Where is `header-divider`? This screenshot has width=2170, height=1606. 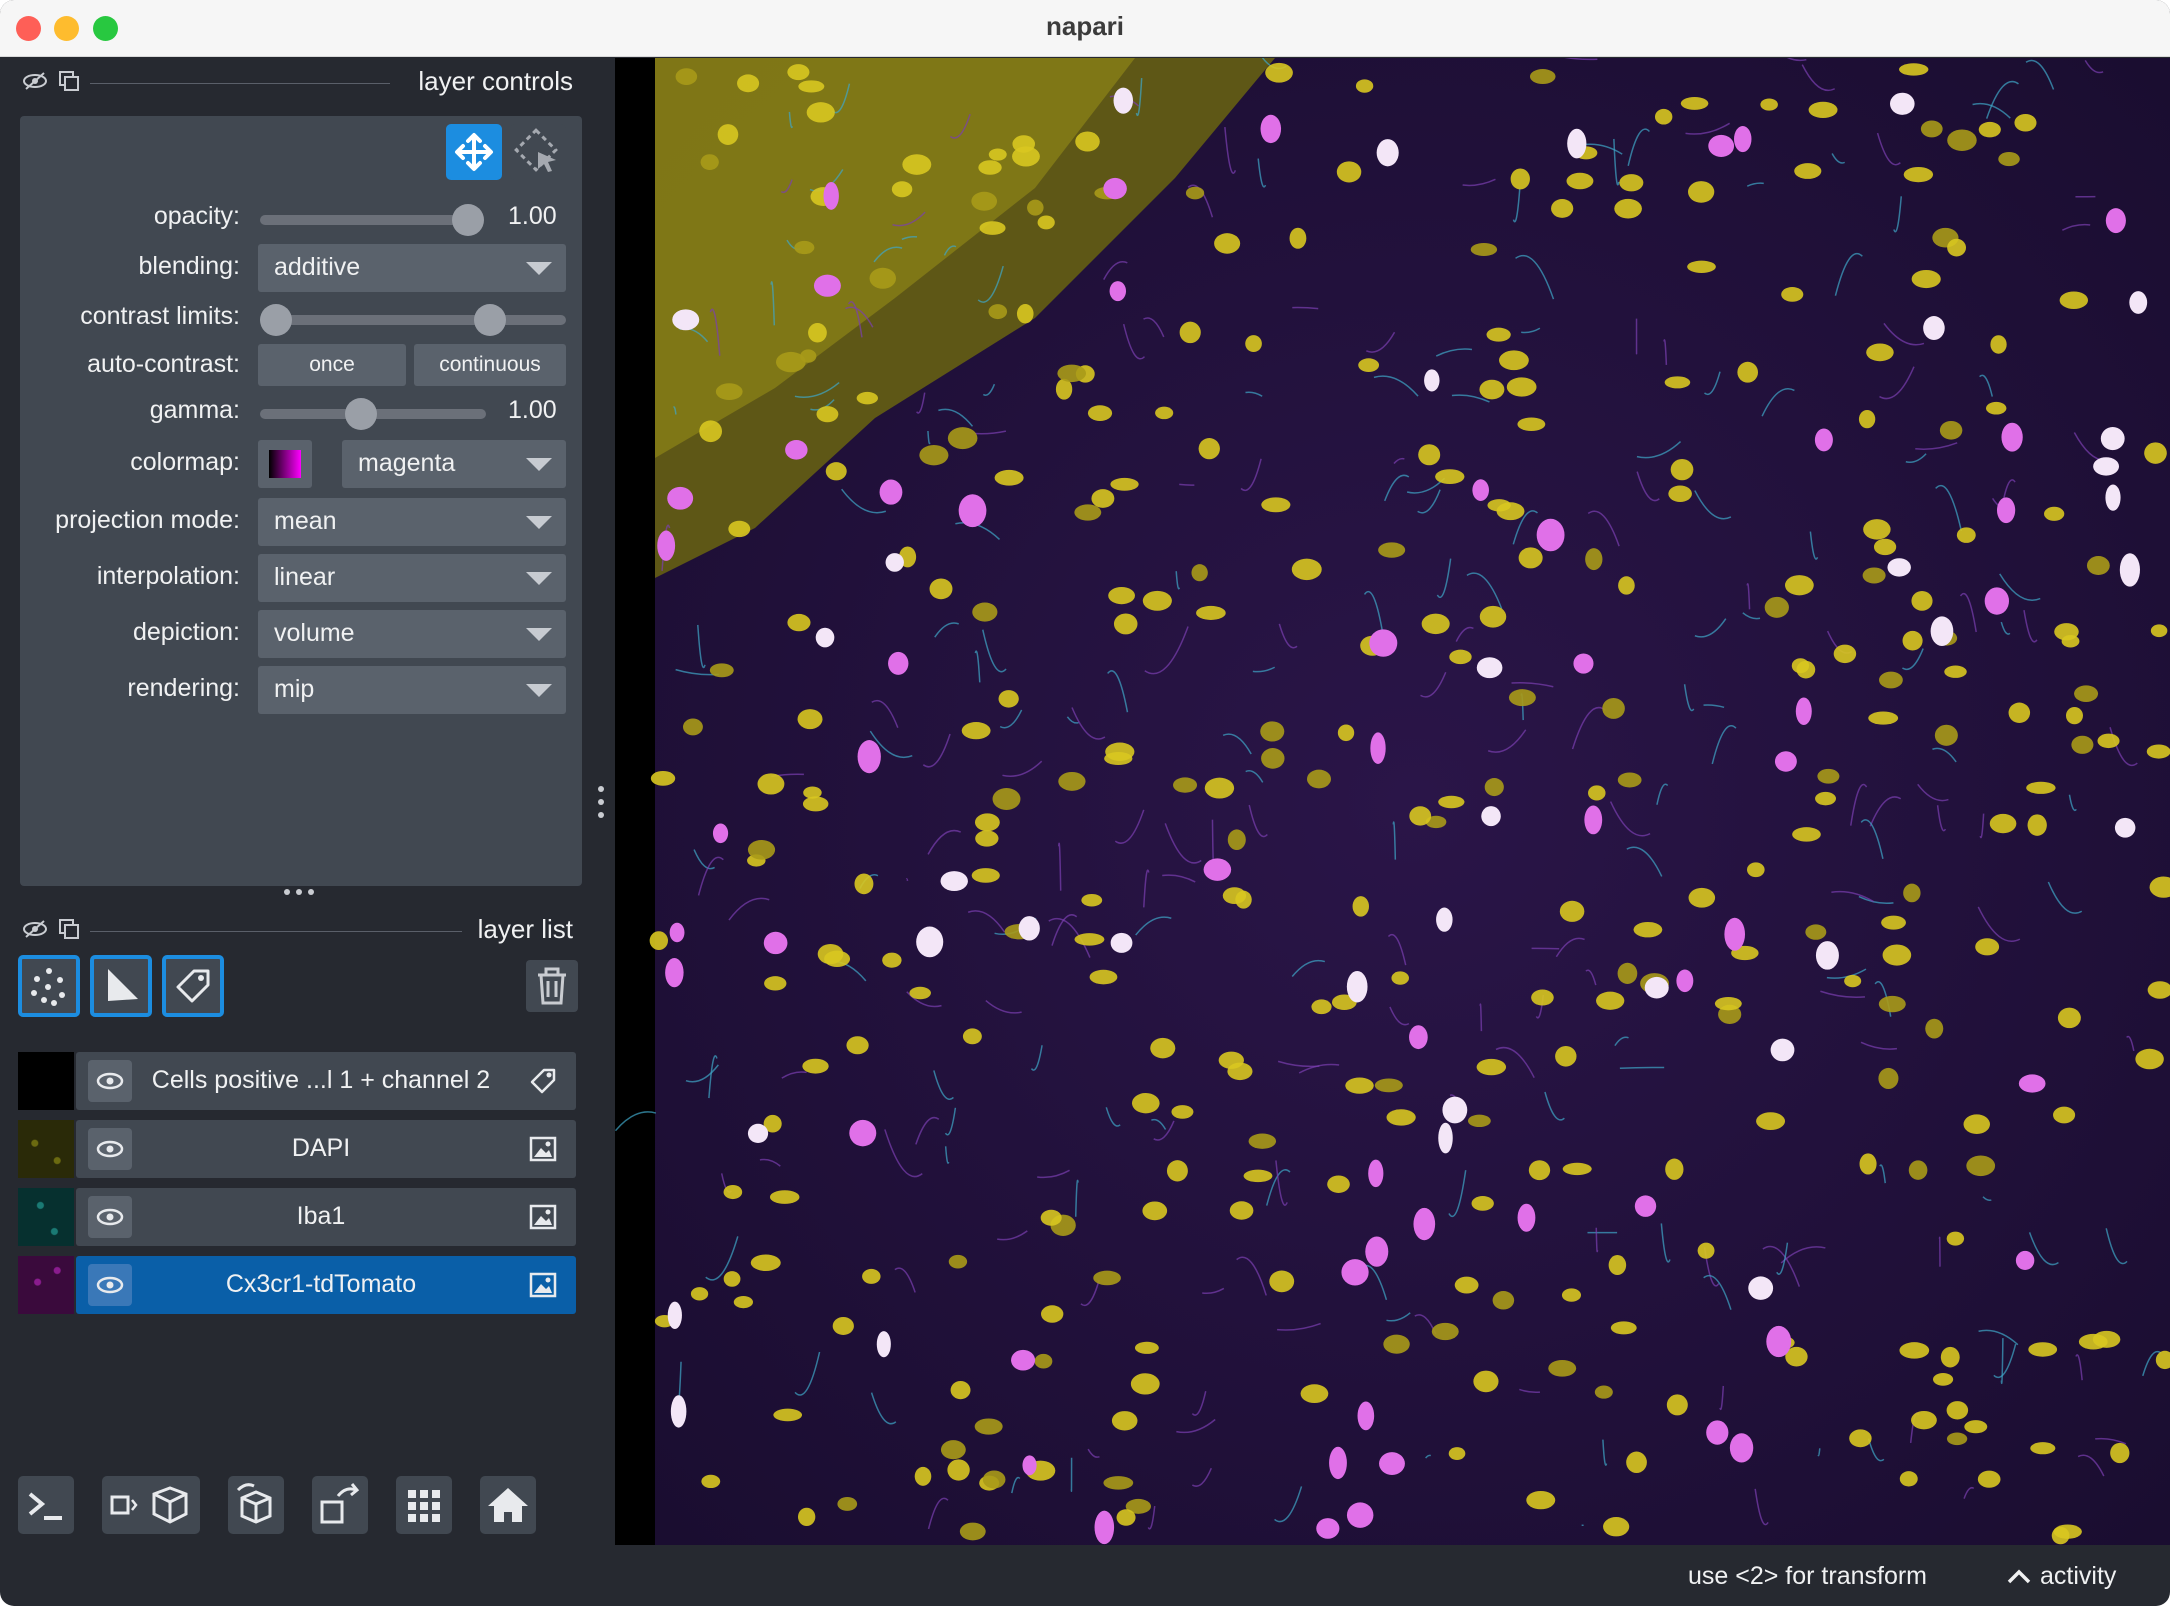
header-divider is located at coordinates (276, 931).